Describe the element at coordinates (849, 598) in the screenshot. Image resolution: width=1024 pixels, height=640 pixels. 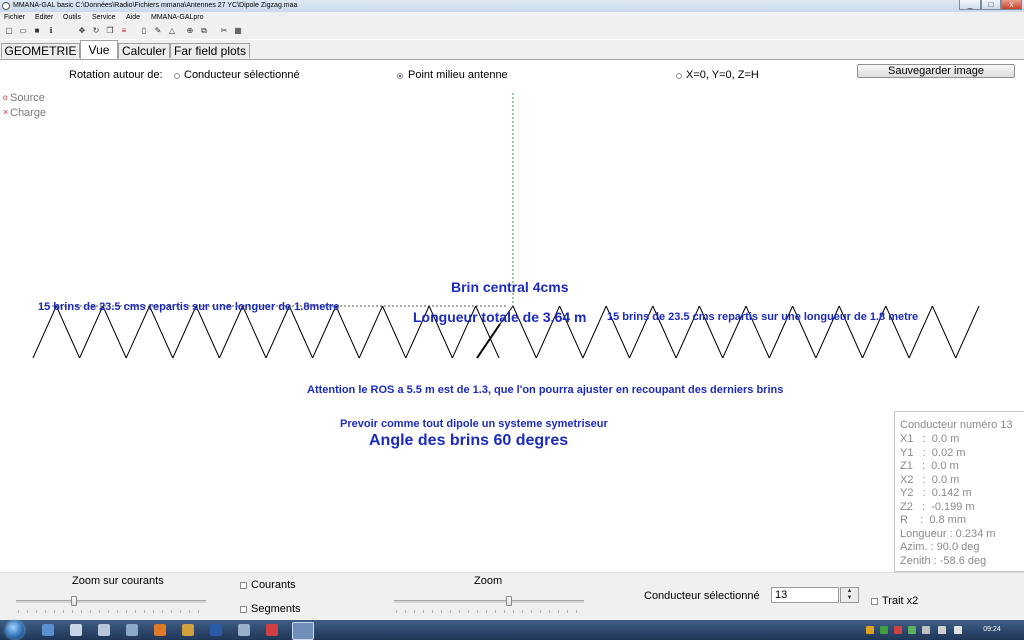
I see `spin-down-icon: ▼` at that location.